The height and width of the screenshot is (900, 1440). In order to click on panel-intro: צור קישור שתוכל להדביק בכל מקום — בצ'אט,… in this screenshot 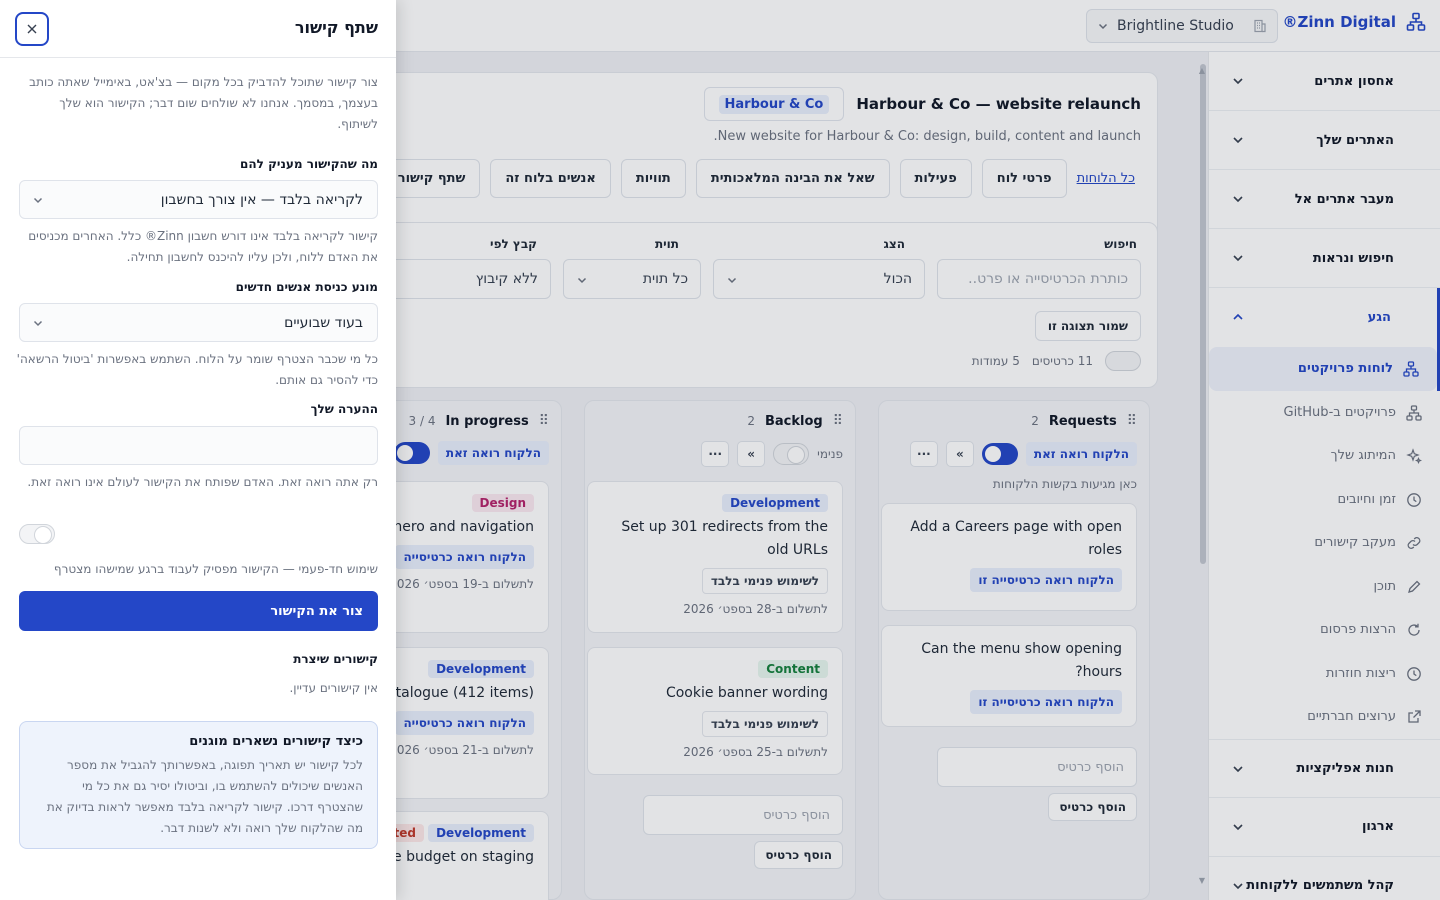, I will do `click(203, 103)`.